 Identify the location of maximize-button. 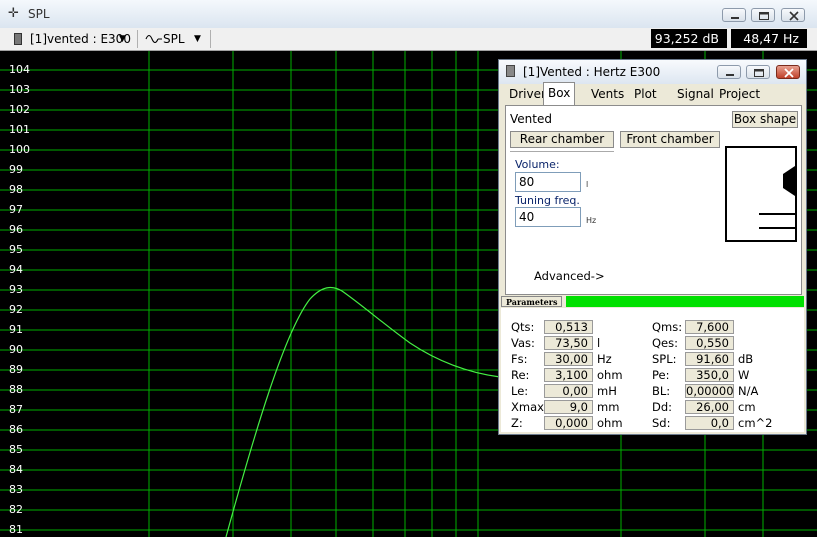
(763, 15).